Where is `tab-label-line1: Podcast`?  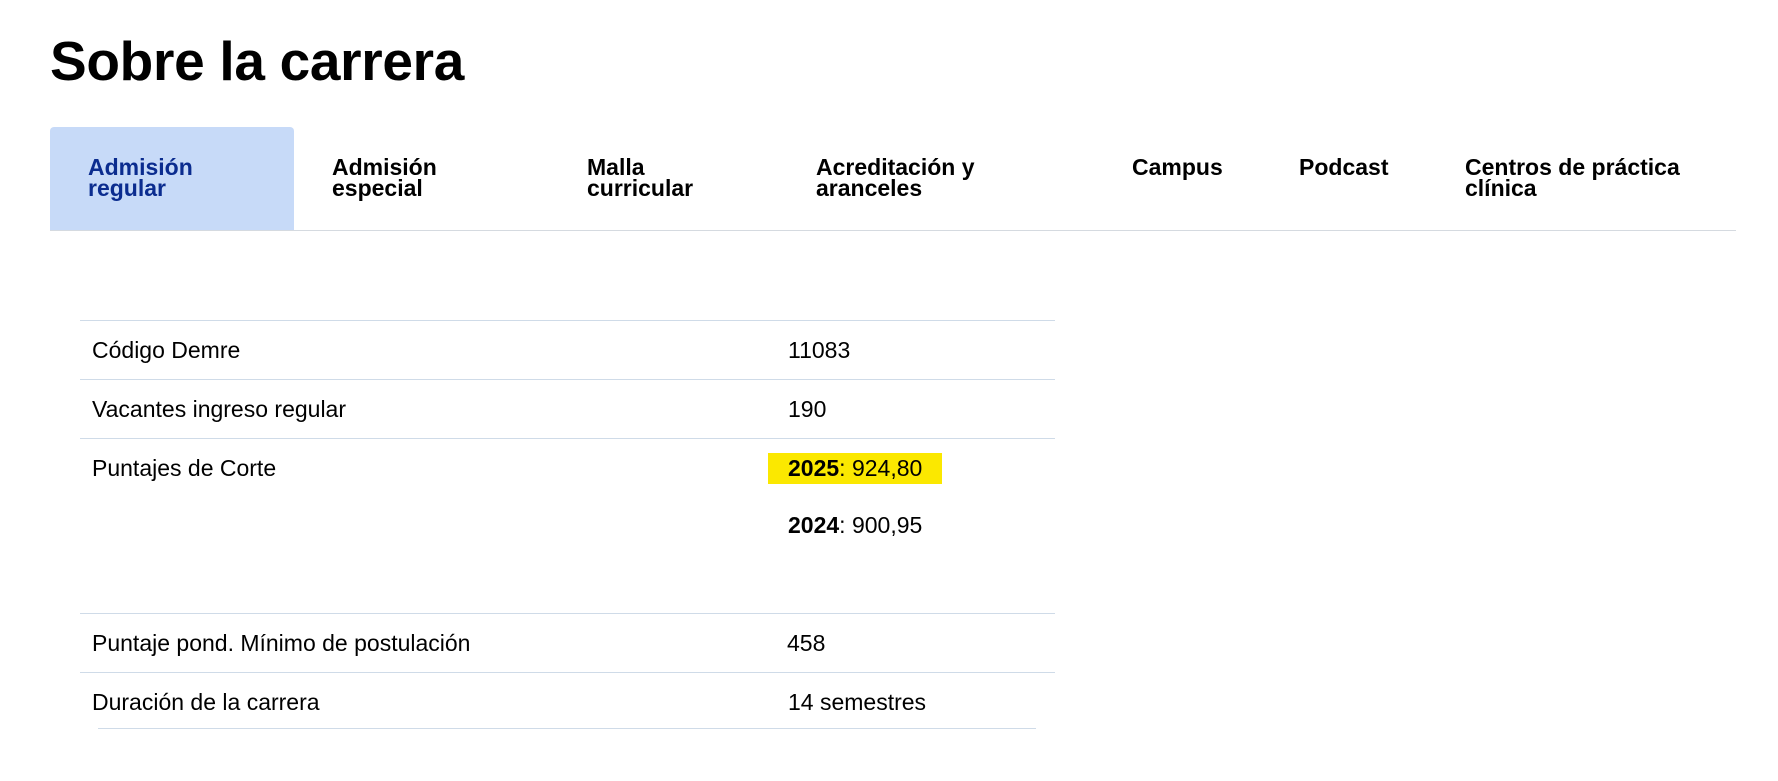 tab-label-line1: Podcast is located at coordinates (1344, 167).